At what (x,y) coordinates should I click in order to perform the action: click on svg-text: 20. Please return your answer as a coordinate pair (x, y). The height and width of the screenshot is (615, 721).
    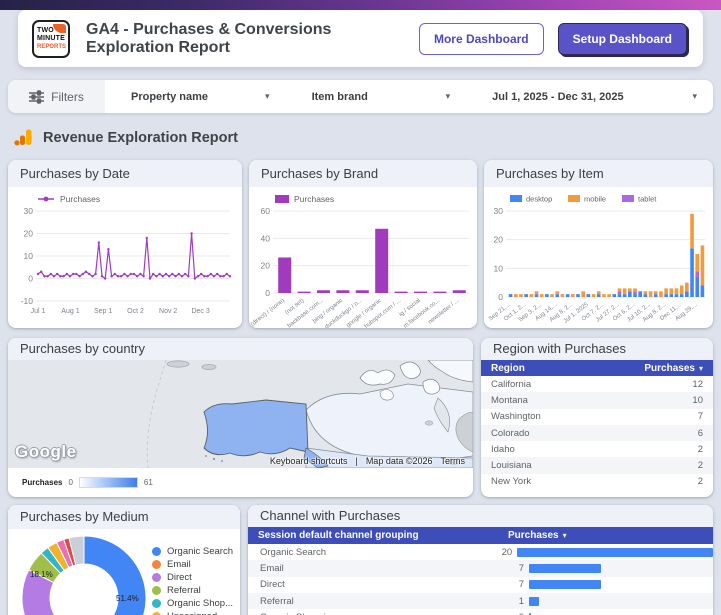
    Looking at the image, I should click on (499, 240).